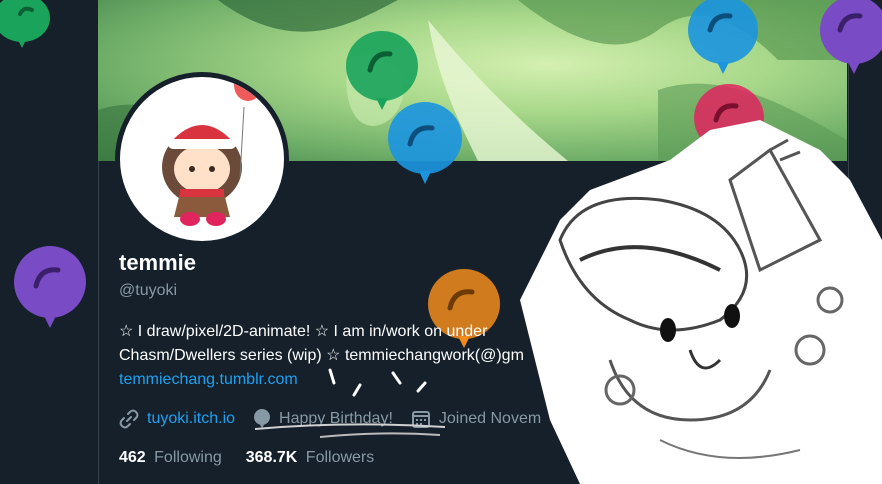  I want to click on following-link: 462 Following, so click(170, 458).